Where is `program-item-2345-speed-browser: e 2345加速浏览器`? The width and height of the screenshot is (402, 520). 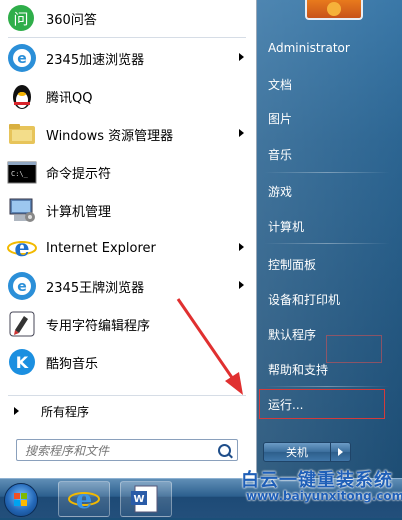 program-item-2345-speed-browser: e 2345加速浏览器 is located at coordinates (127, 58).